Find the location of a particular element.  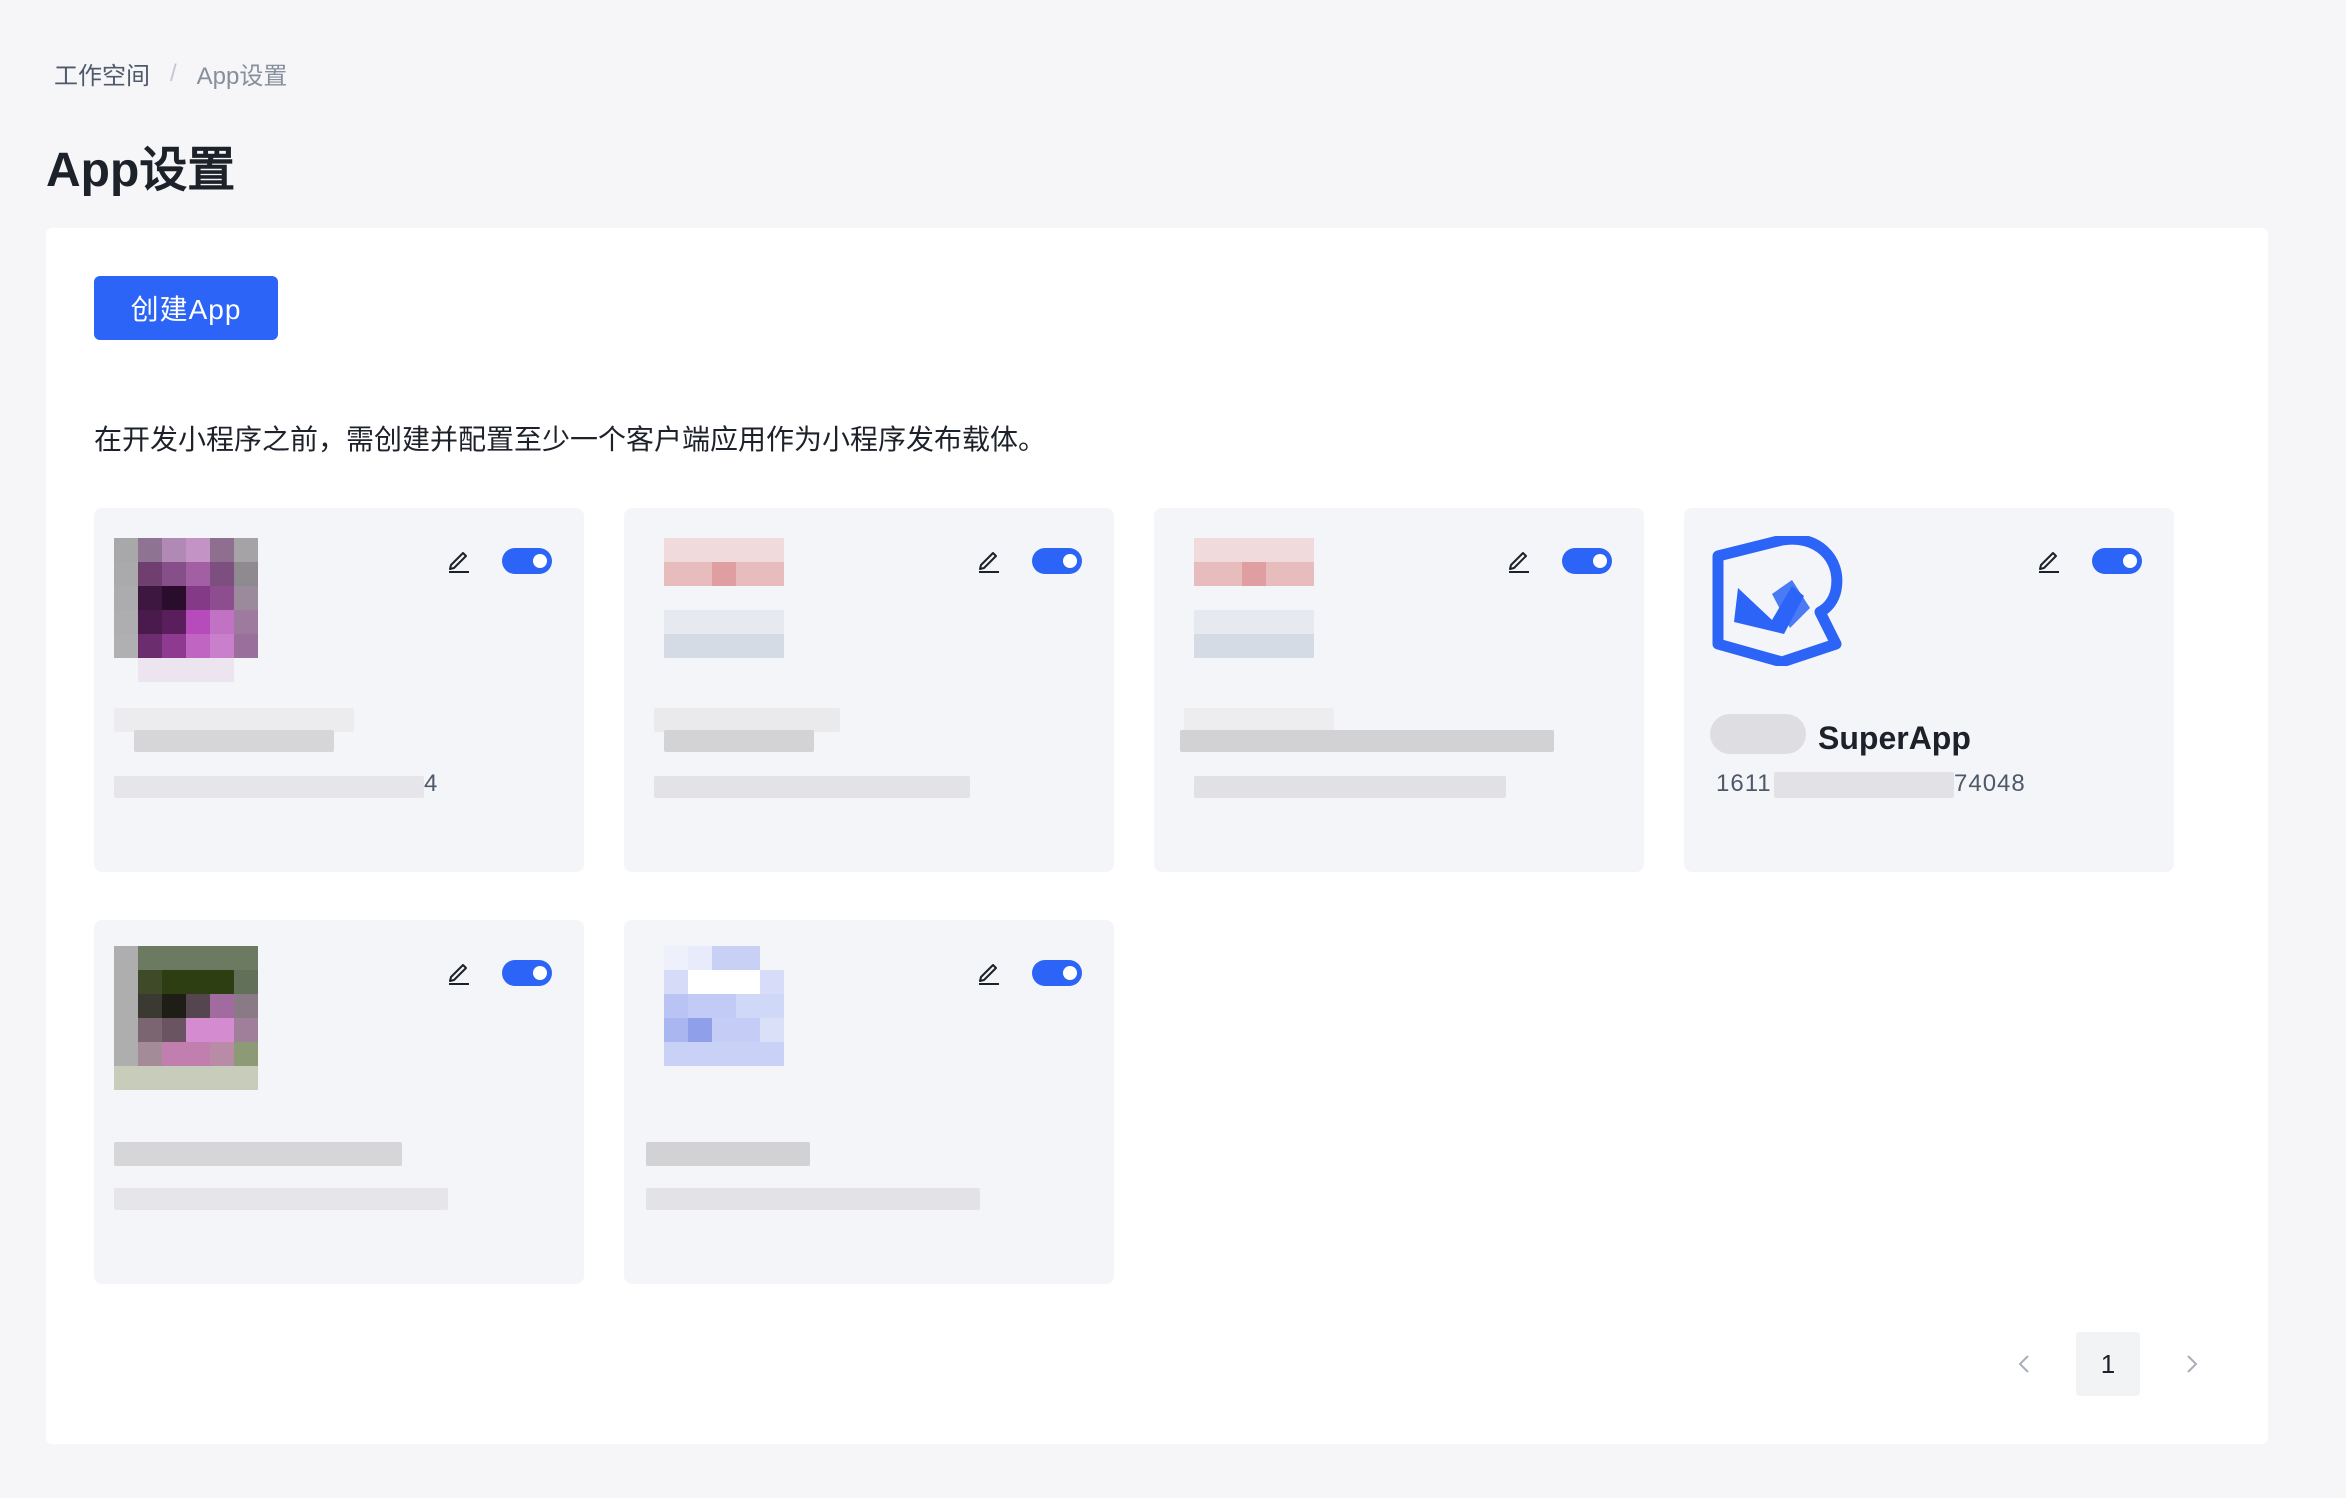

page-title: App设置 is located at coordinates (141, 170).